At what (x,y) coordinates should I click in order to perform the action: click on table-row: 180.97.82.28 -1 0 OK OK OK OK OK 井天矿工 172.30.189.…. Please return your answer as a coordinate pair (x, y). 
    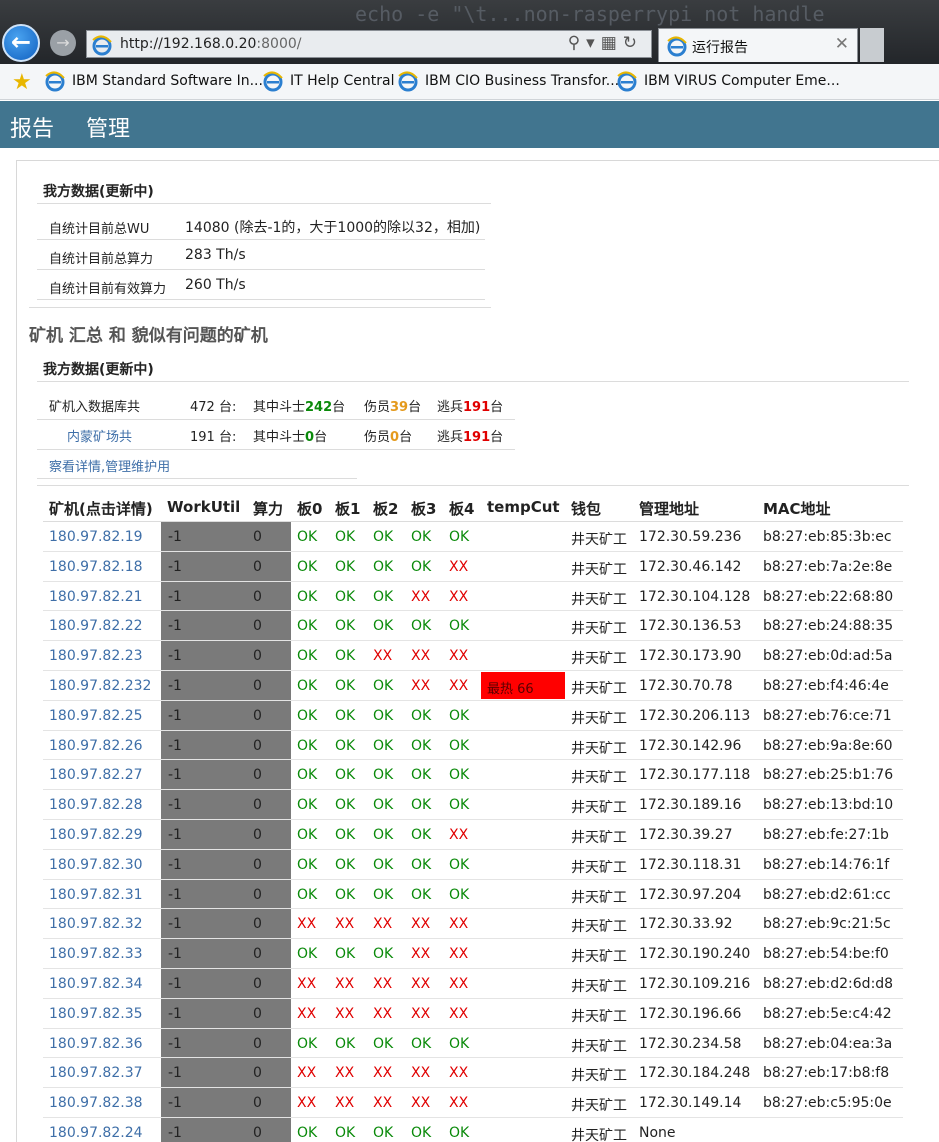
    Looking at the image, I should click on (473, 805).